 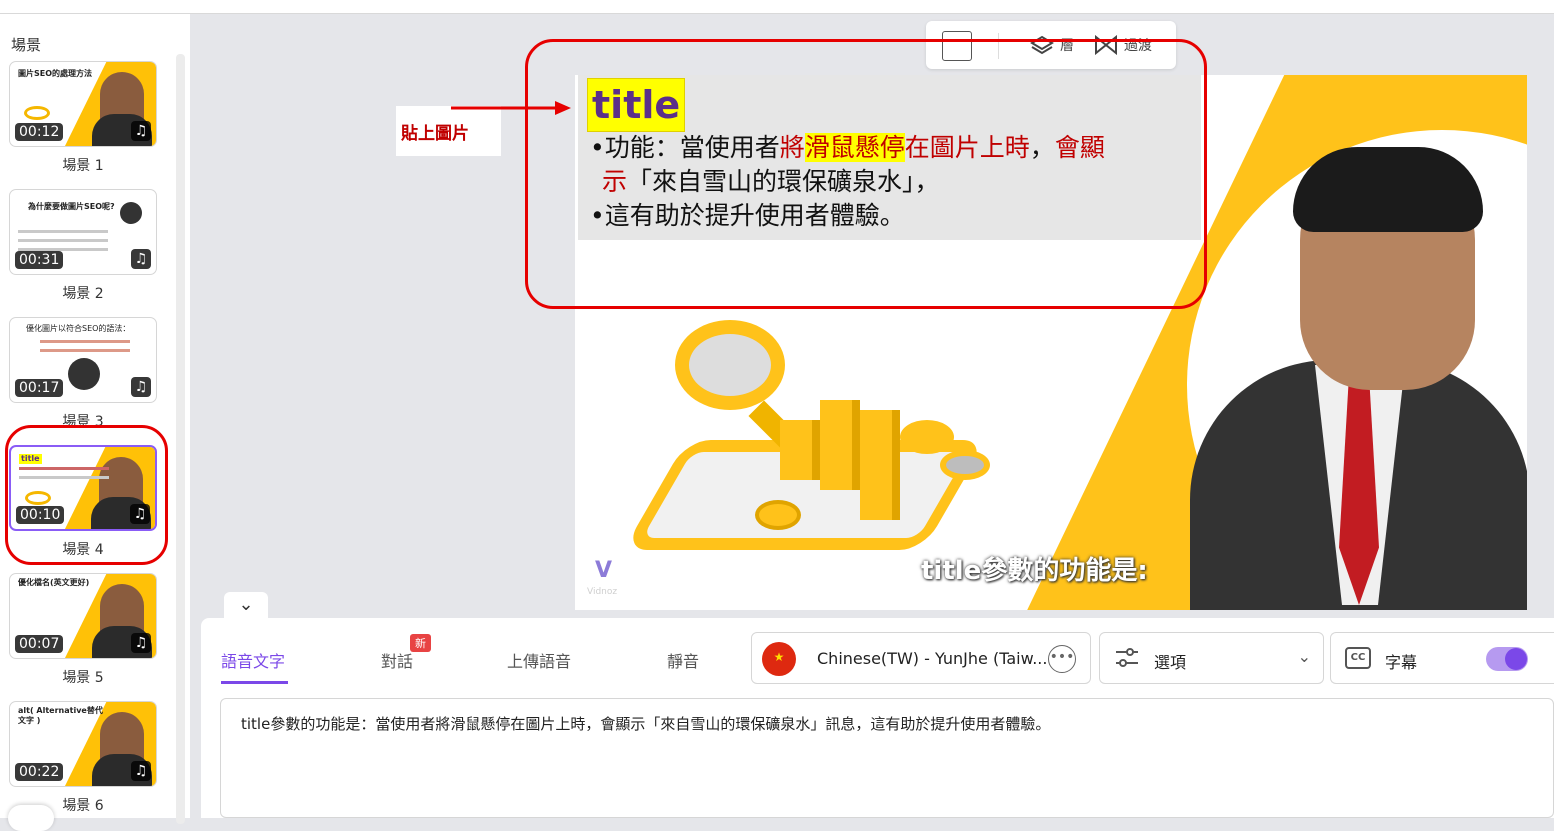 I want to click on scene-card-1: 圖片SEO的處理方法 00:12 ♫ 場景 1, so click(x=83, y=118).